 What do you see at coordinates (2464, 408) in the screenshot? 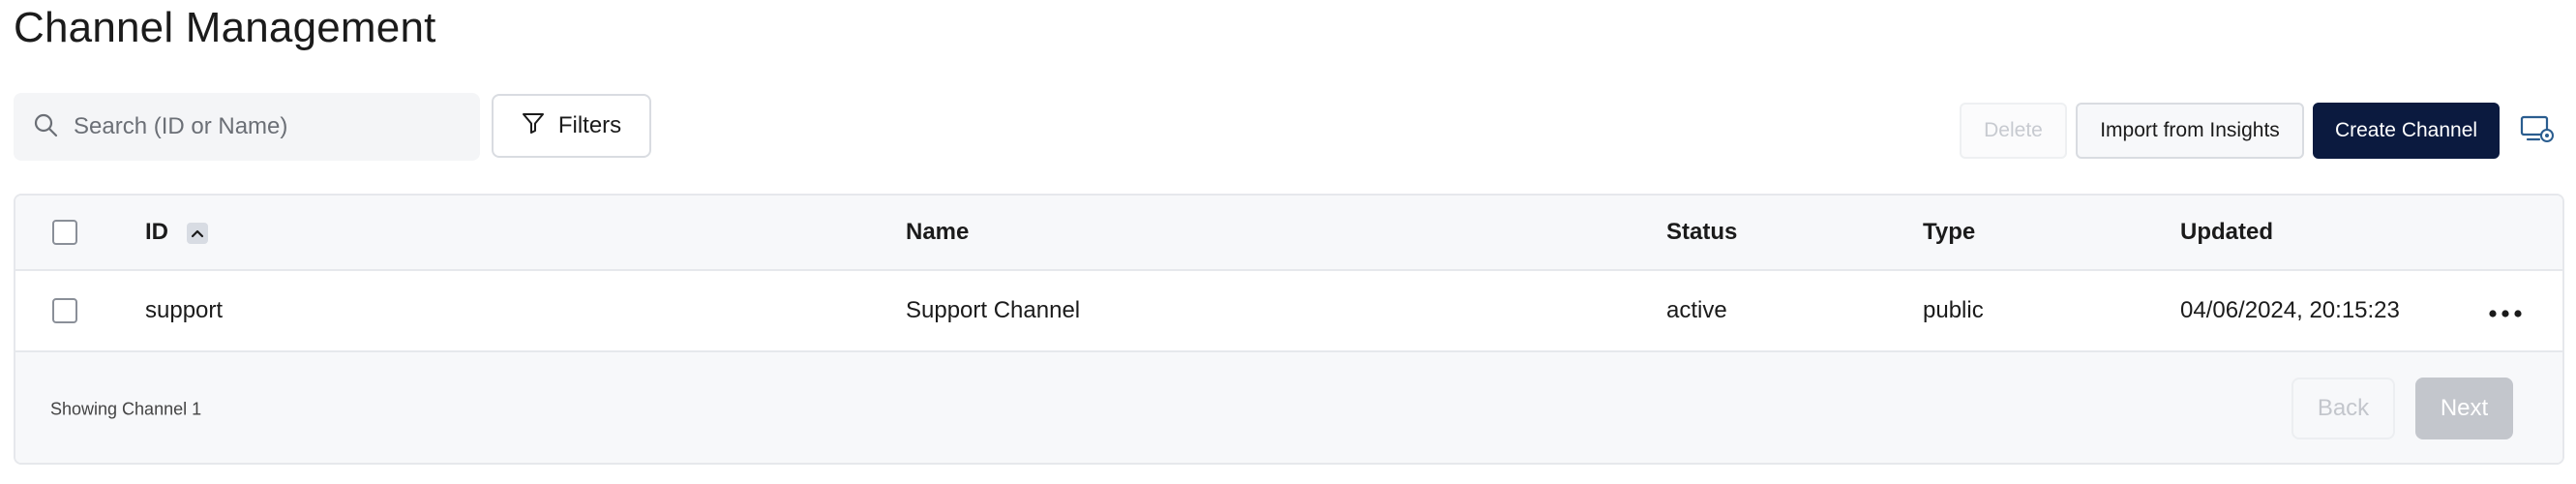
I see `next-button: Next` at bounding box center [2464, 408].